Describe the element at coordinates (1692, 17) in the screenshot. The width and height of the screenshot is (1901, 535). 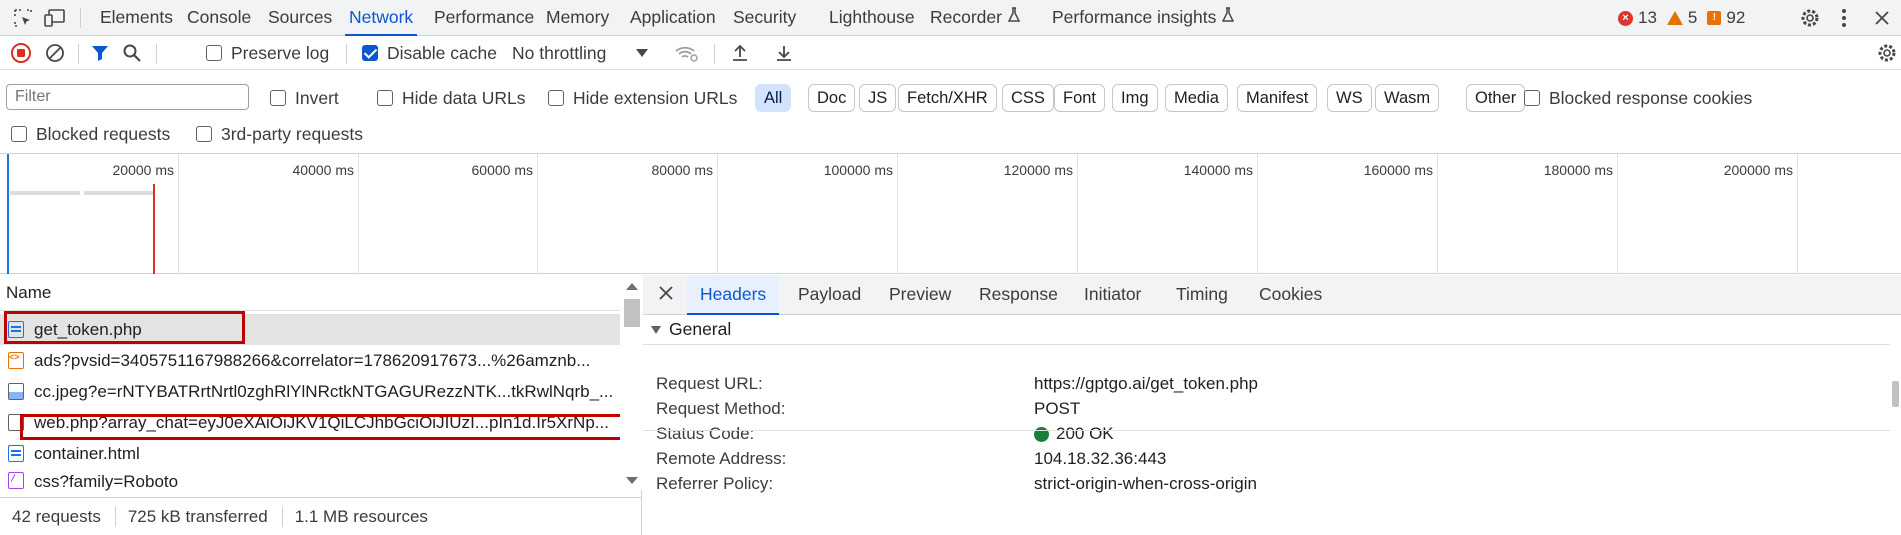
I see `warning-count: 5` at that location.